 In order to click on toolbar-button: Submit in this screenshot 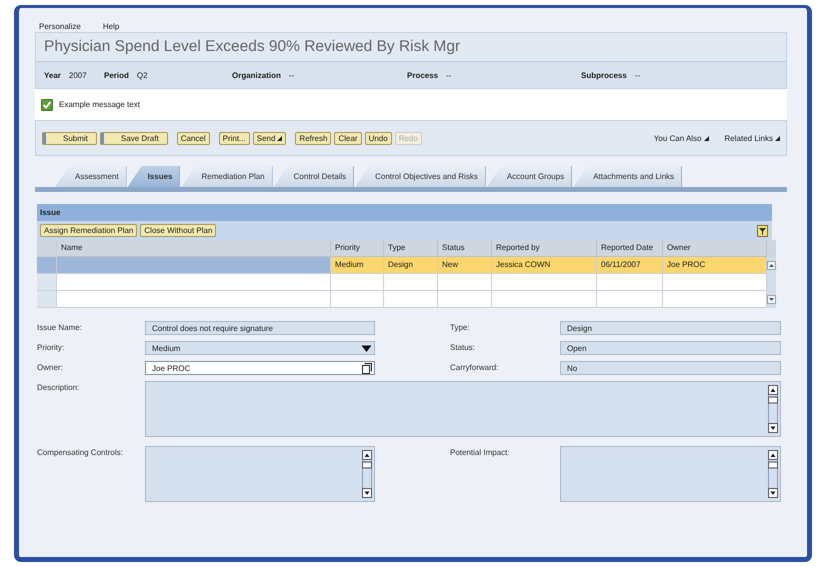, I will do `click(69, 138)`.